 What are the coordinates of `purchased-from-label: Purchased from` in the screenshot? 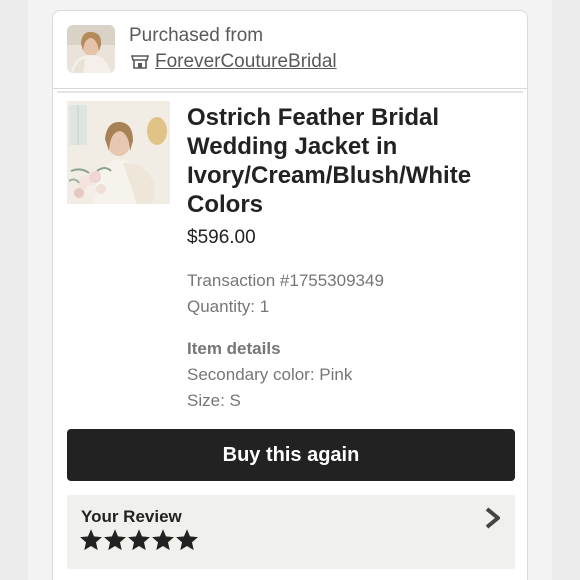 It's located at (196, 35).